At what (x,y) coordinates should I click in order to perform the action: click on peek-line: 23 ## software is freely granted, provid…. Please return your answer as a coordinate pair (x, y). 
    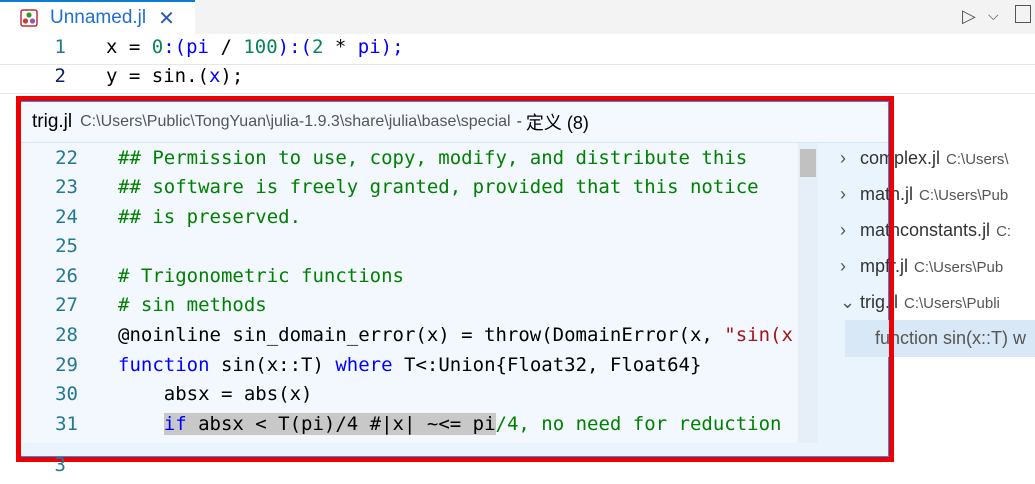
    Looking at the image, I should click on (409, 190).